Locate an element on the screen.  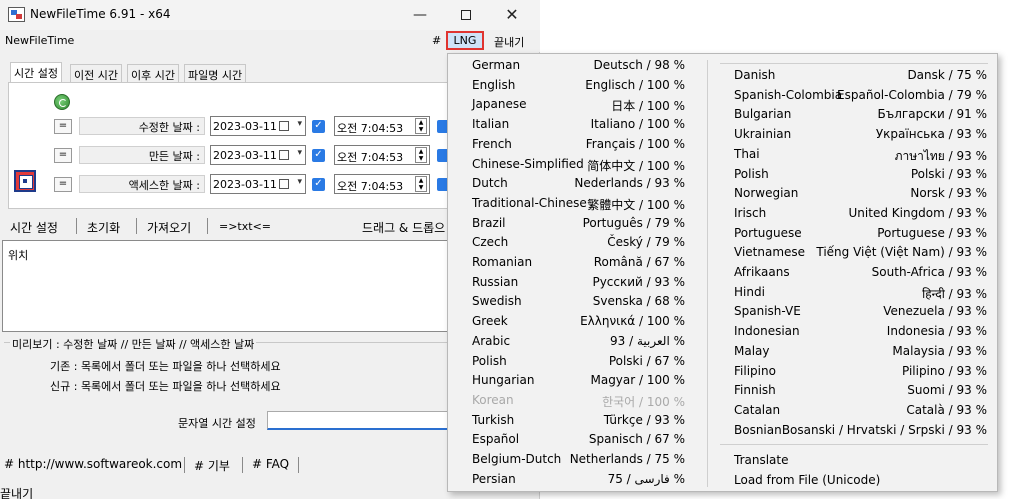
language-item-belgium-dutch: Belgium-Dutch Netherlands / 75 % is located at coordinates (578, 462).